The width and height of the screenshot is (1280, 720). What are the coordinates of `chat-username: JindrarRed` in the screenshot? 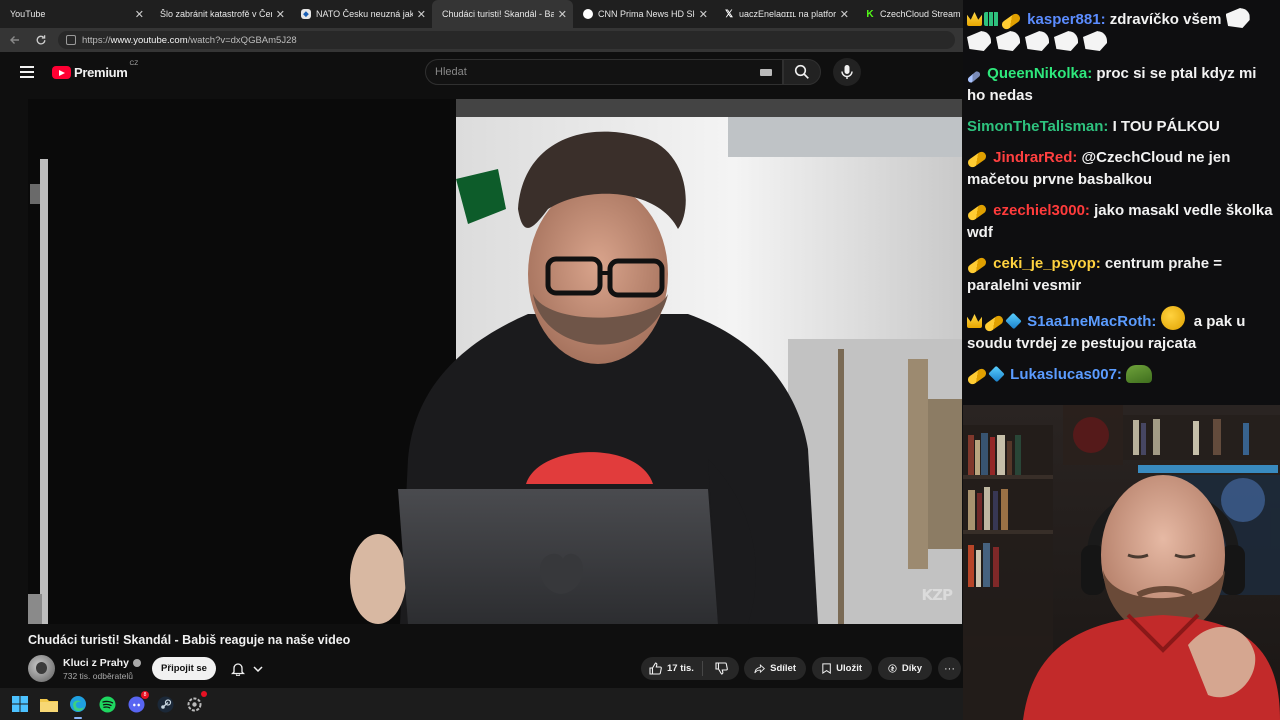 It's located at (1032, 157).